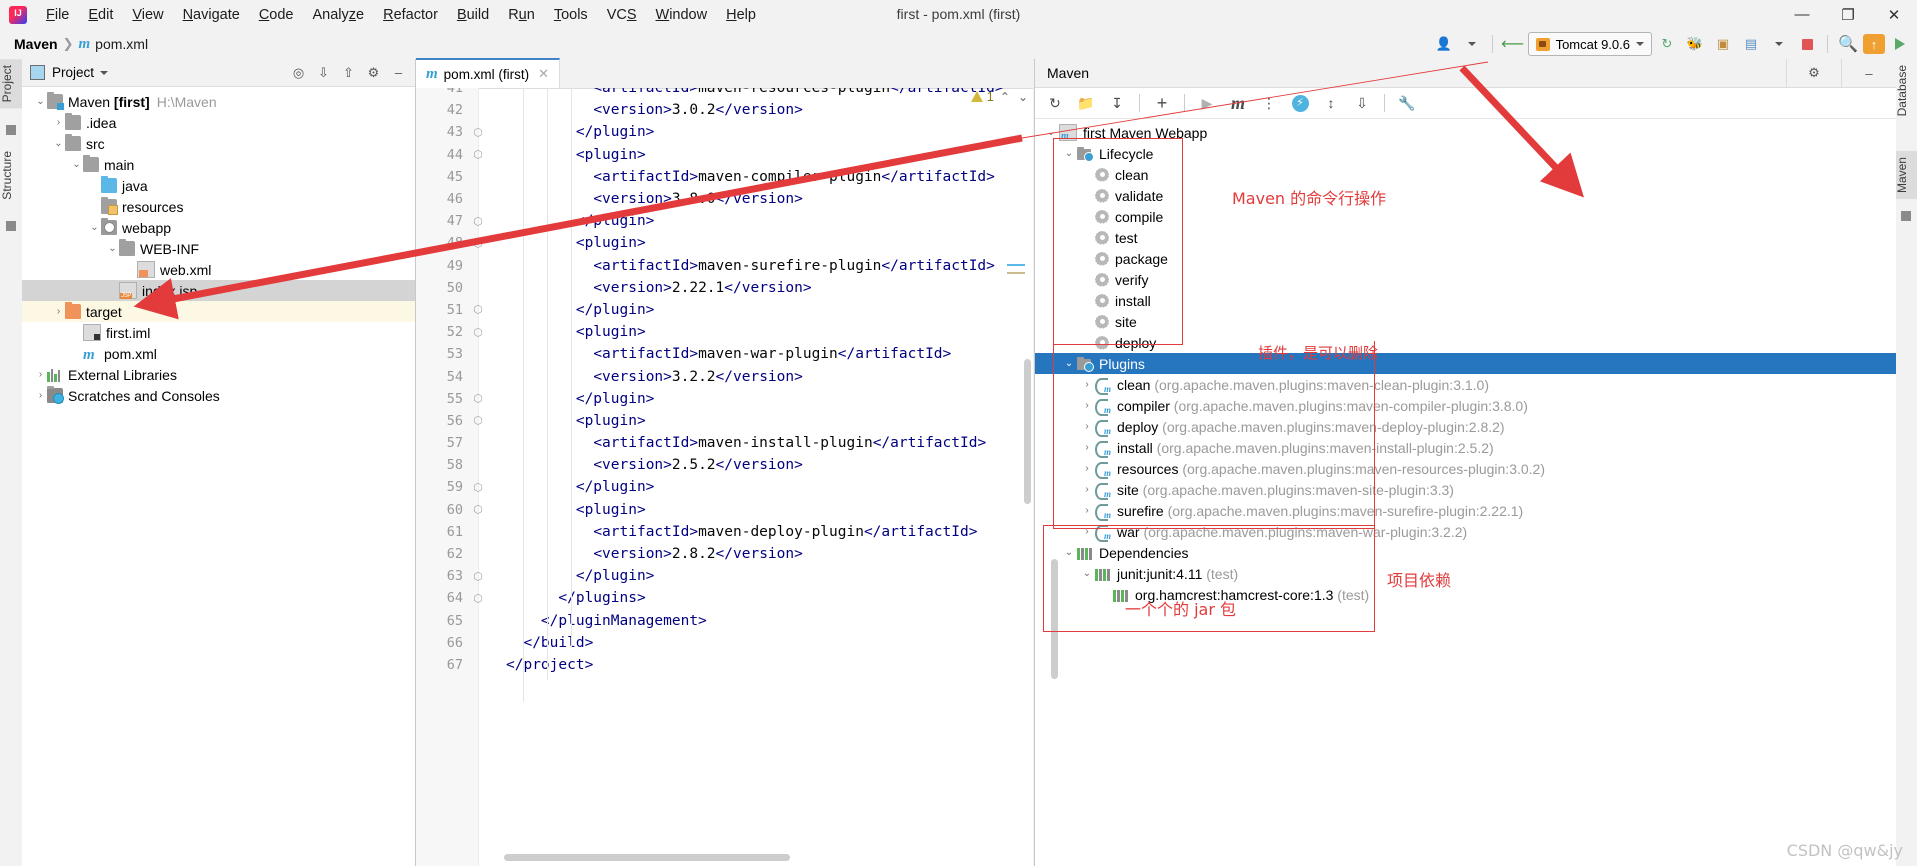 This screenshot has height=866, width=1917. Describe the element at coordinates (211, 15) in the screenshot. I see `menu-navigate: Navigate` at that location.